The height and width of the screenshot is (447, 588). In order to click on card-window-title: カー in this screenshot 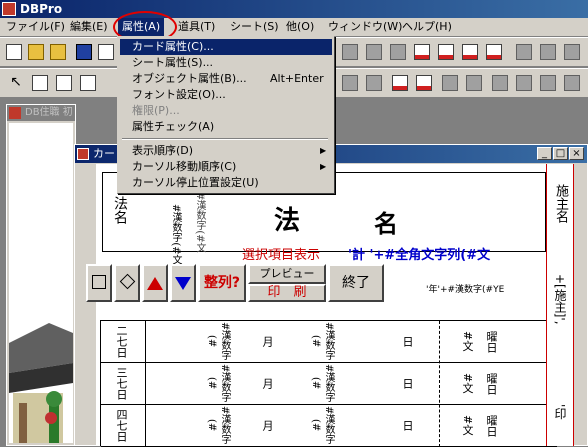, I will do `click(104, 153)`.